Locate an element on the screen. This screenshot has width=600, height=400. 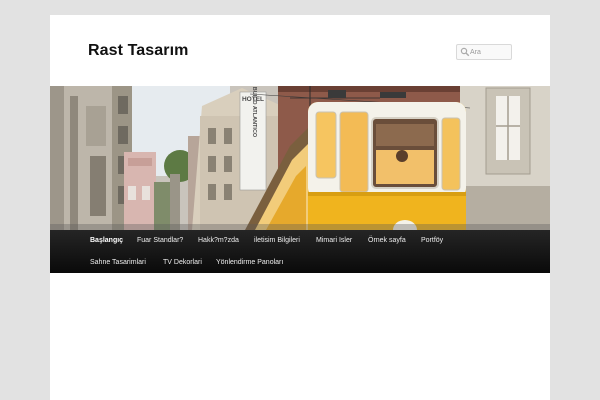
nav-item-baslangic: Başlangıç is located at coordinates (106, 240).